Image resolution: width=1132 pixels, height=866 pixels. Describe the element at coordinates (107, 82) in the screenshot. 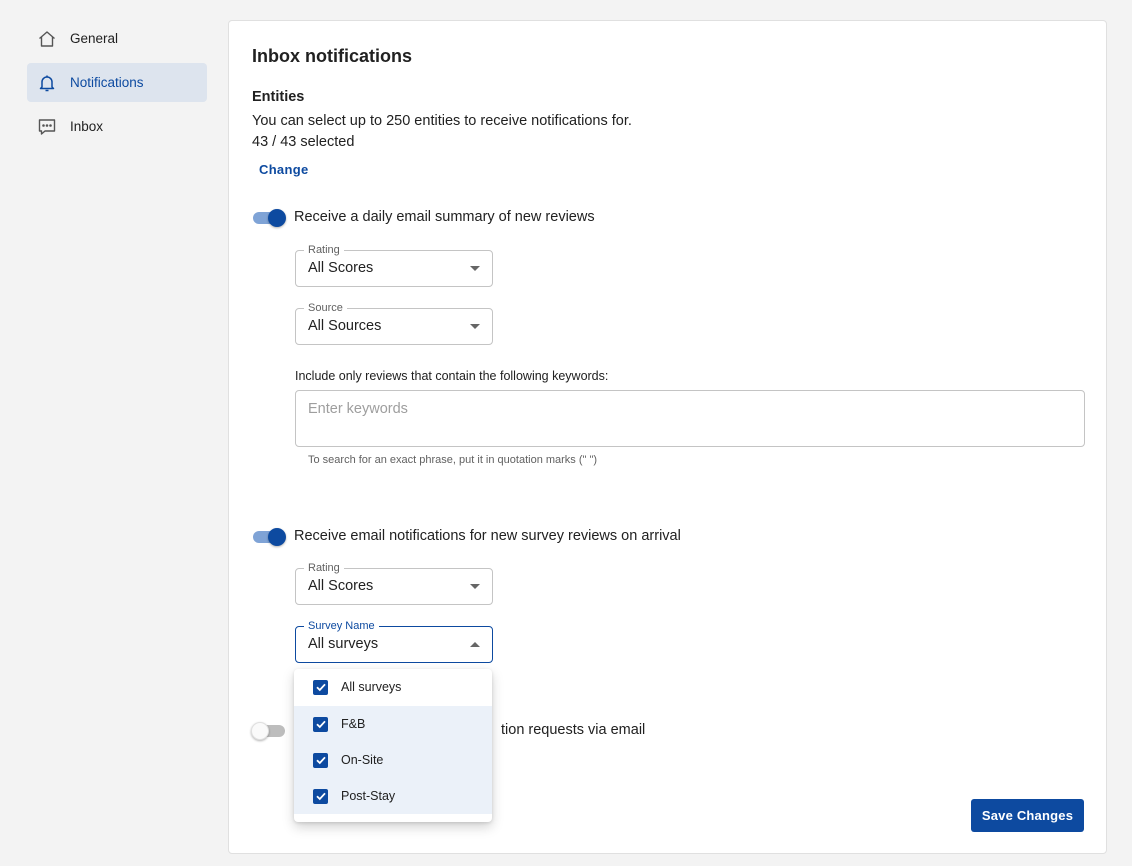

I see `sidebar-item-label: Notifications` at that location.